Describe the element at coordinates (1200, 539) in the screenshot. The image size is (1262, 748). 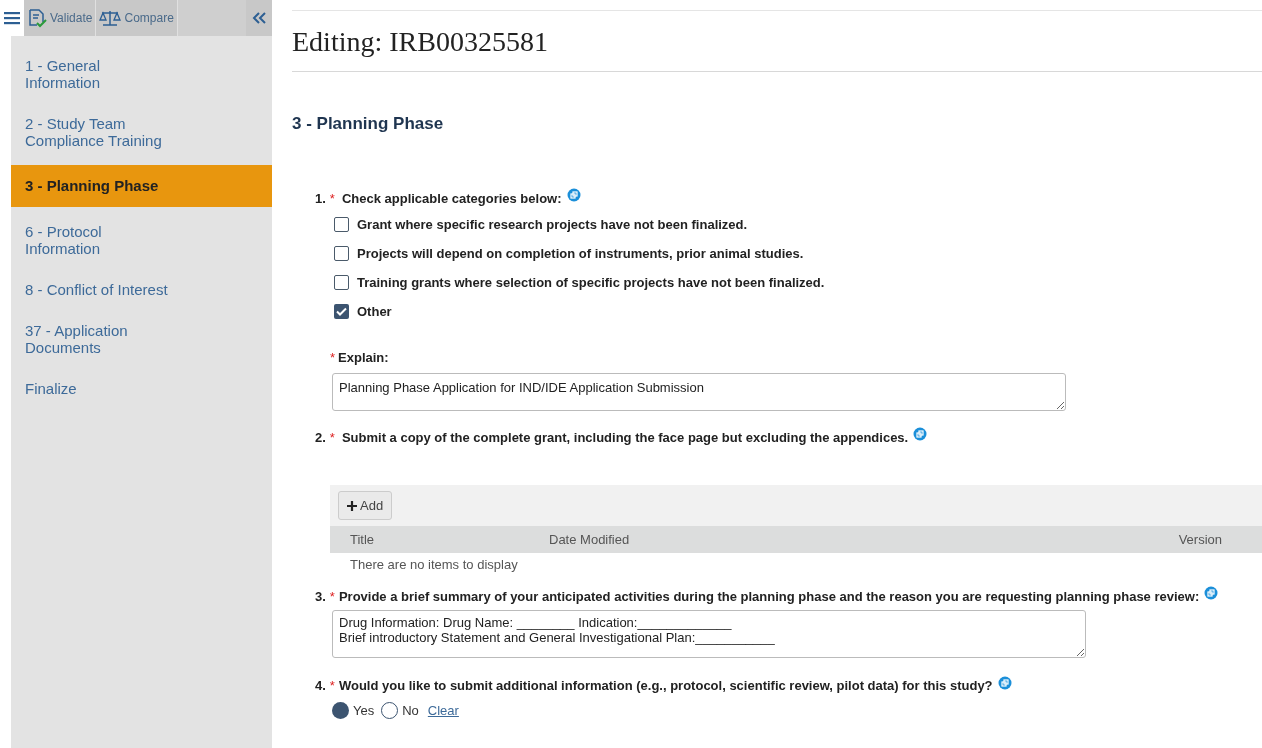
I see `column-header: Version` at that location.